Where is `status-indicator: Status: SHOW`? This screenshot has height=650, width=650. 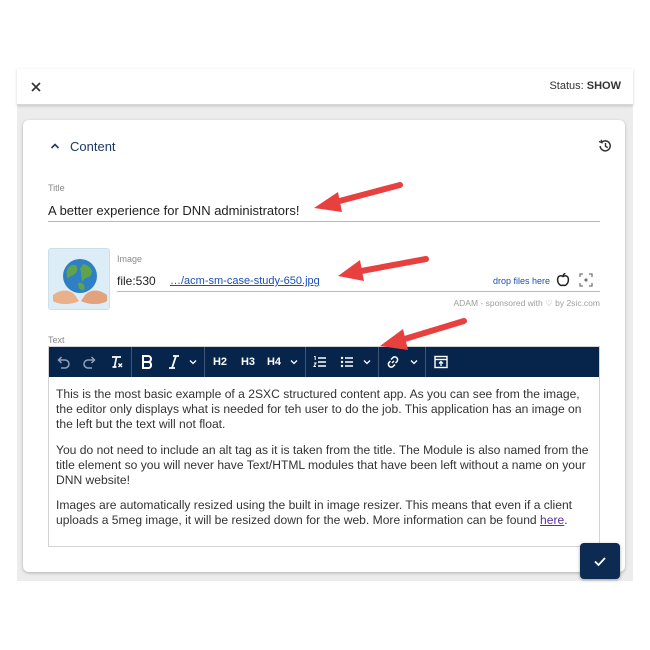
status-indicator: Status: SHOW is located at coordinates (585, 86).